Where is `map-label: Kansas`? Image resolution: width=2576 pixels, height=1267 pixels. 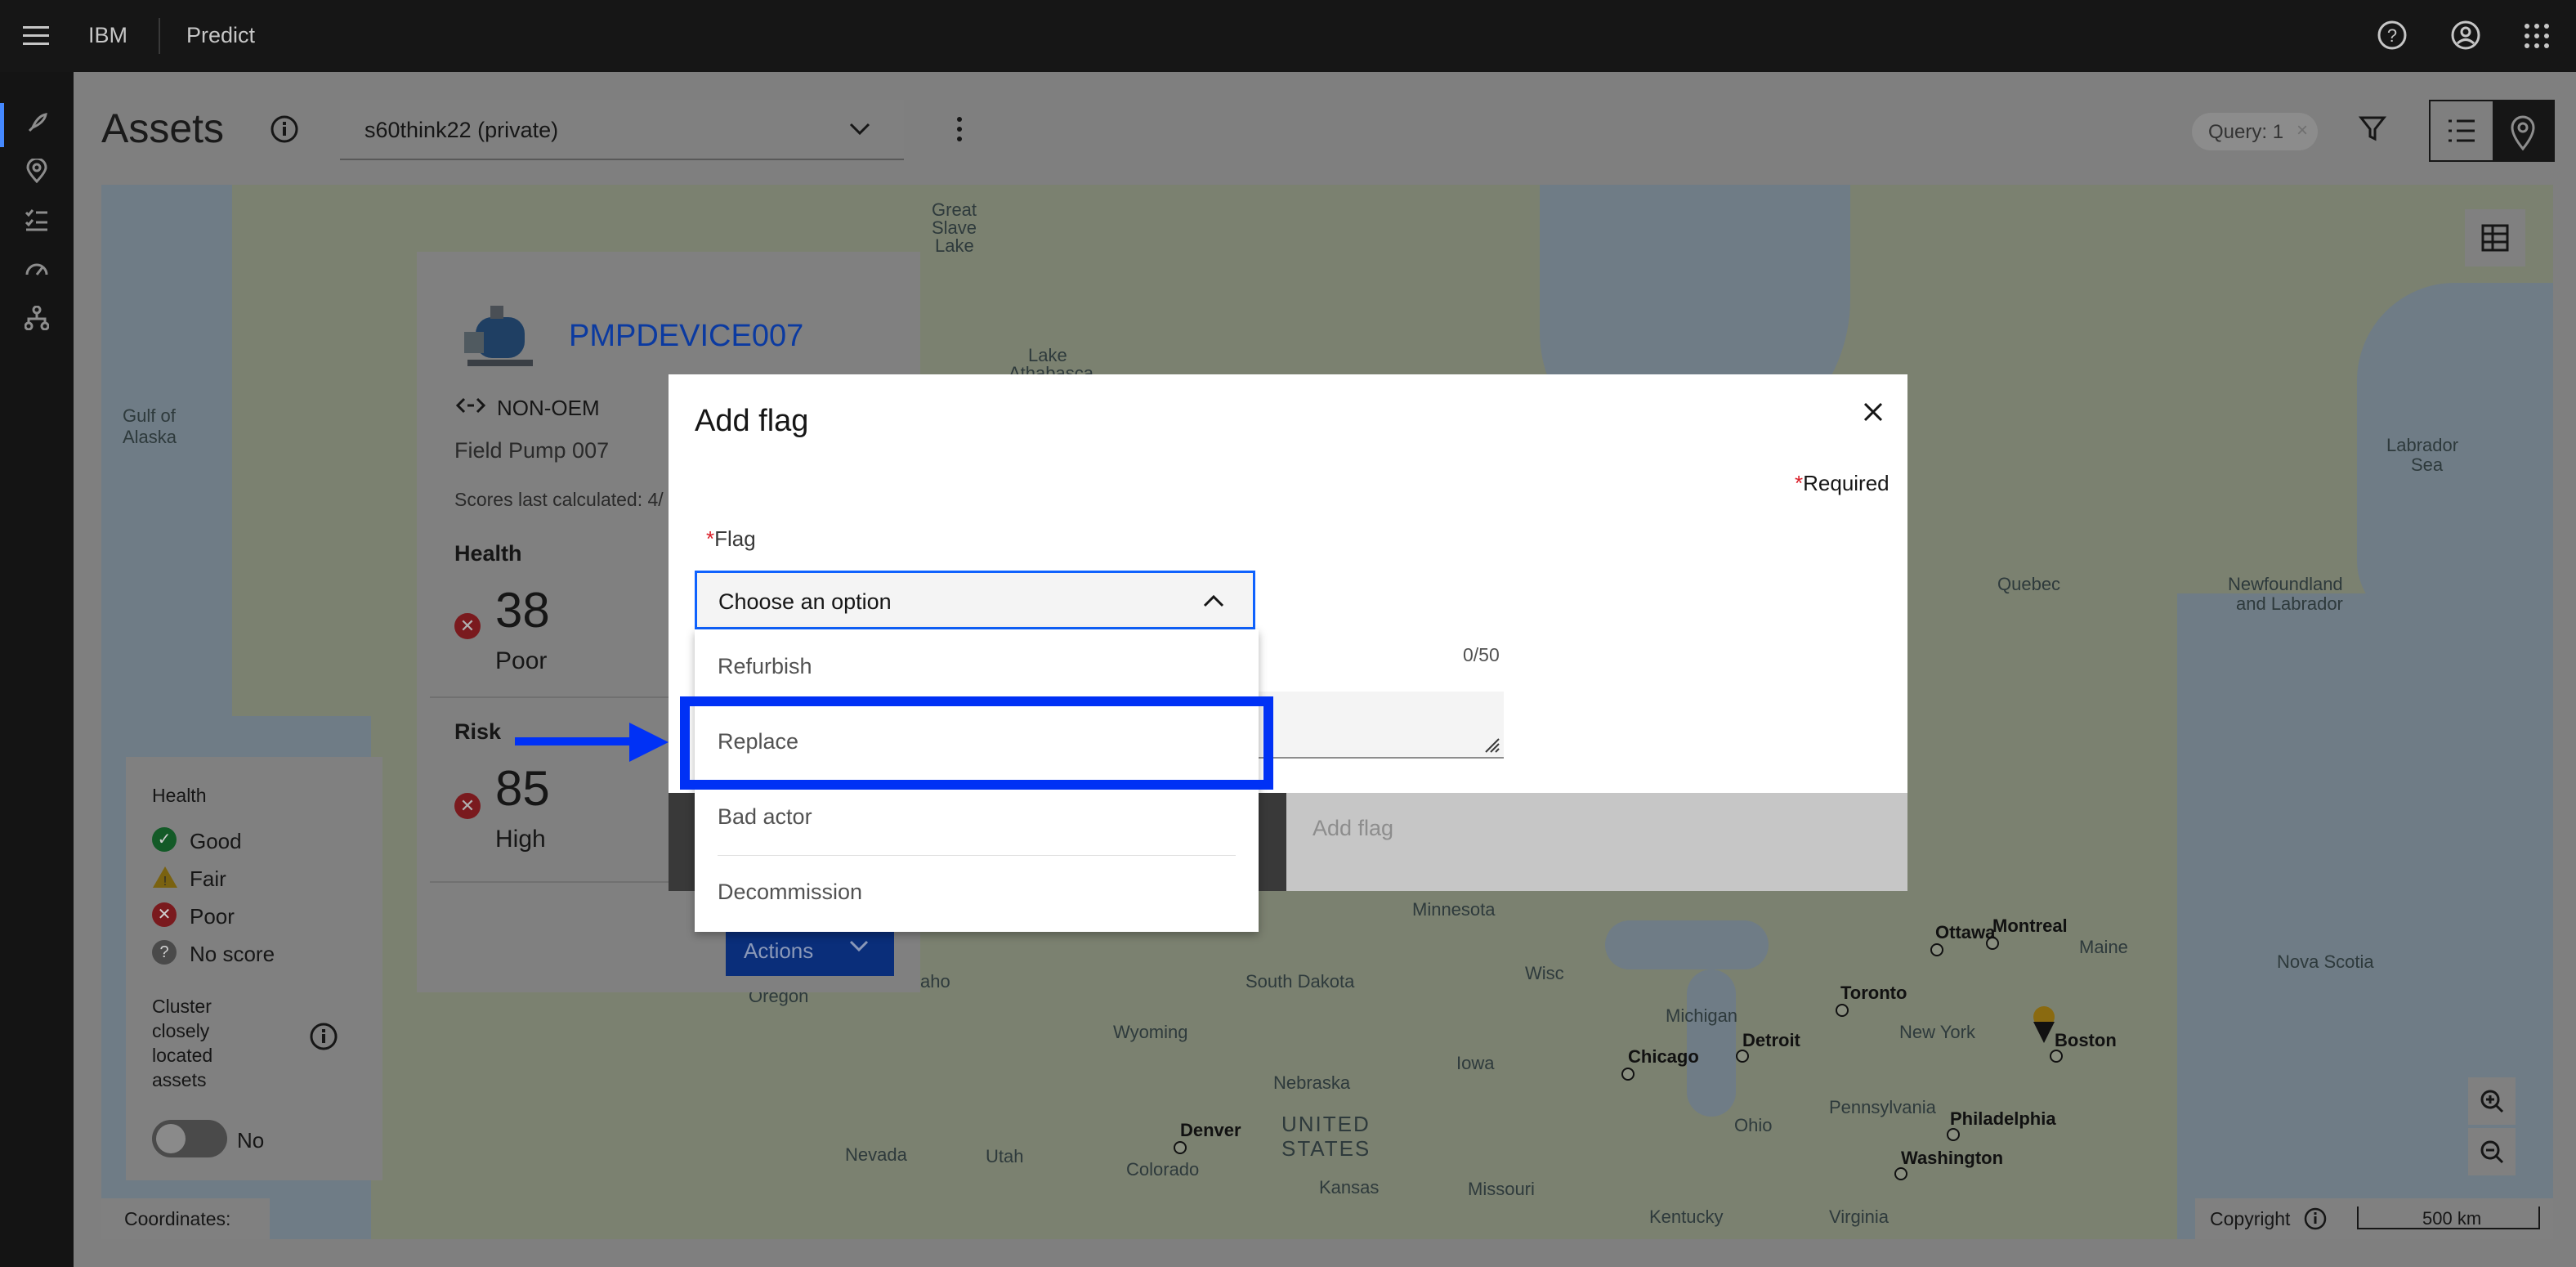 map-label: Kansas is located at coordinates (1349, 1187).